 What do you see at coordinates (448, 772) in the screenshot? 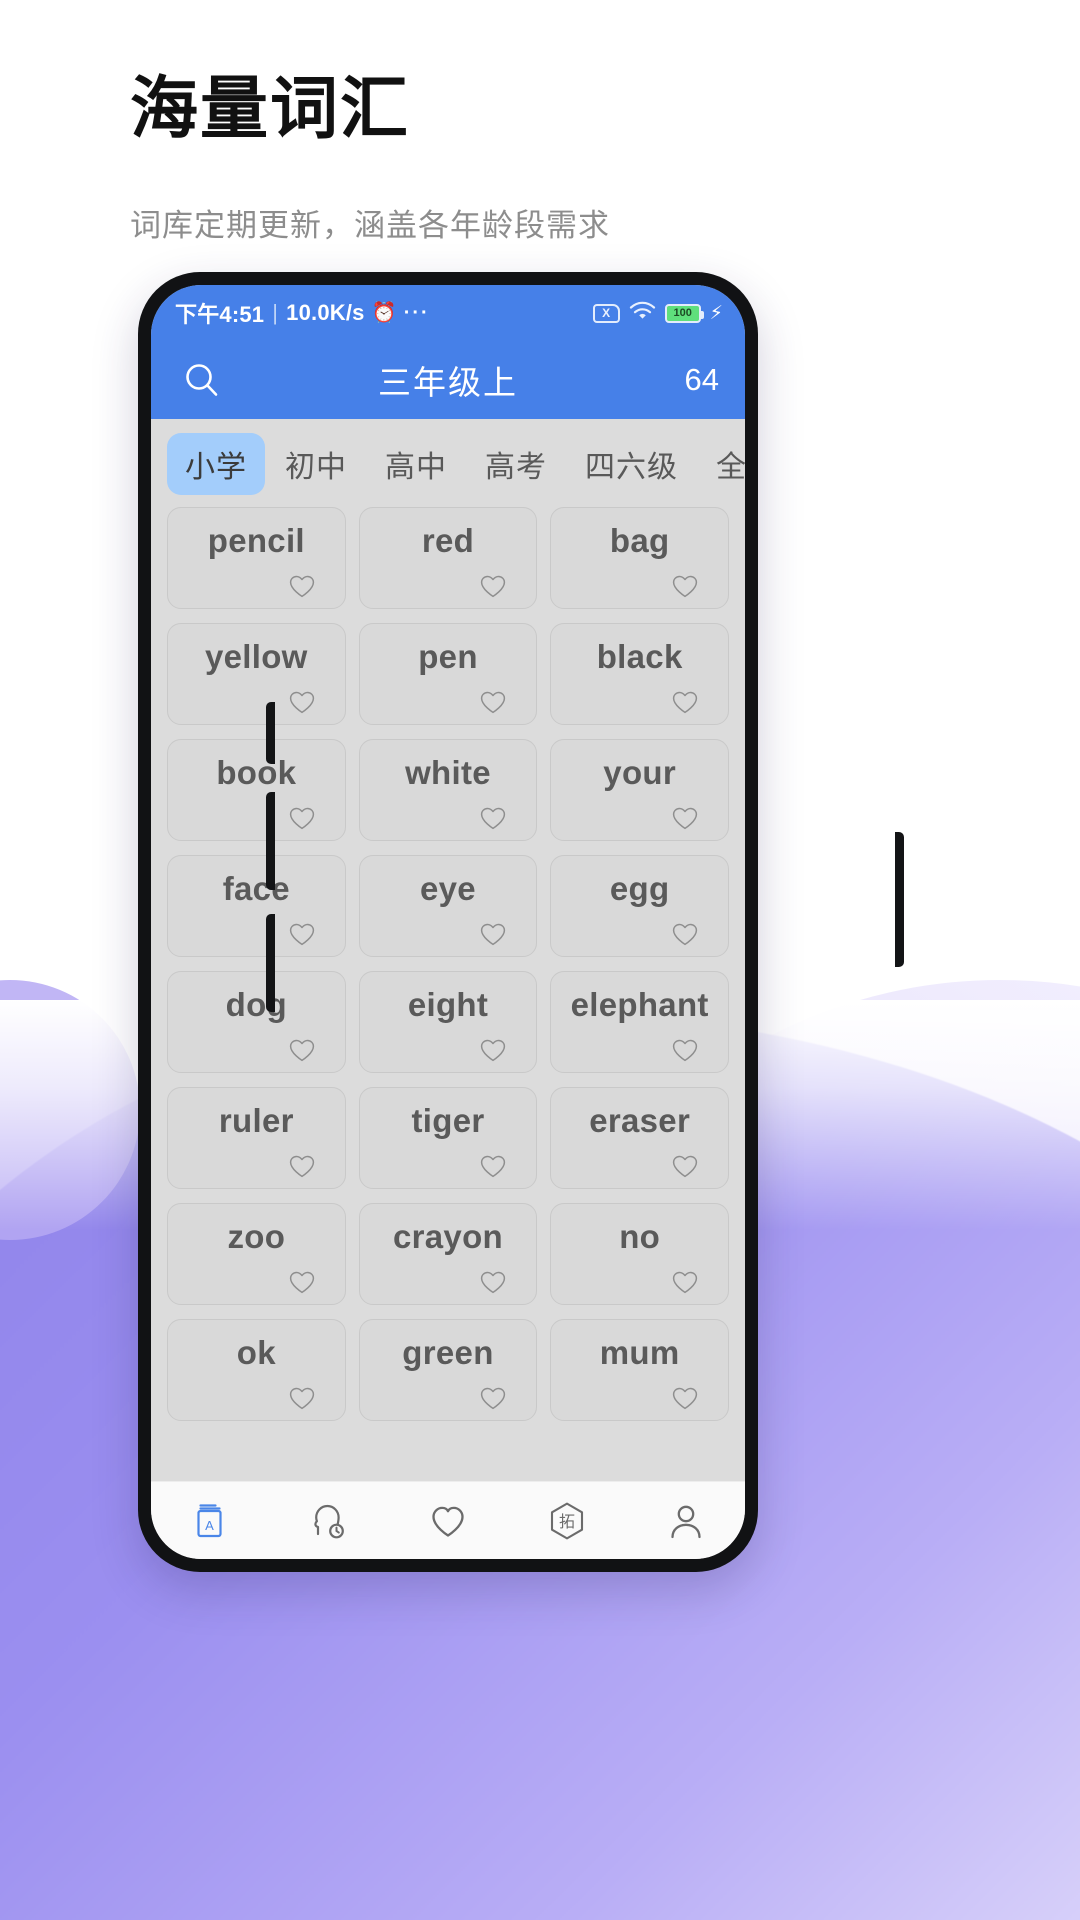
I see `word-card-label: white` at bounding box center [448, 772].